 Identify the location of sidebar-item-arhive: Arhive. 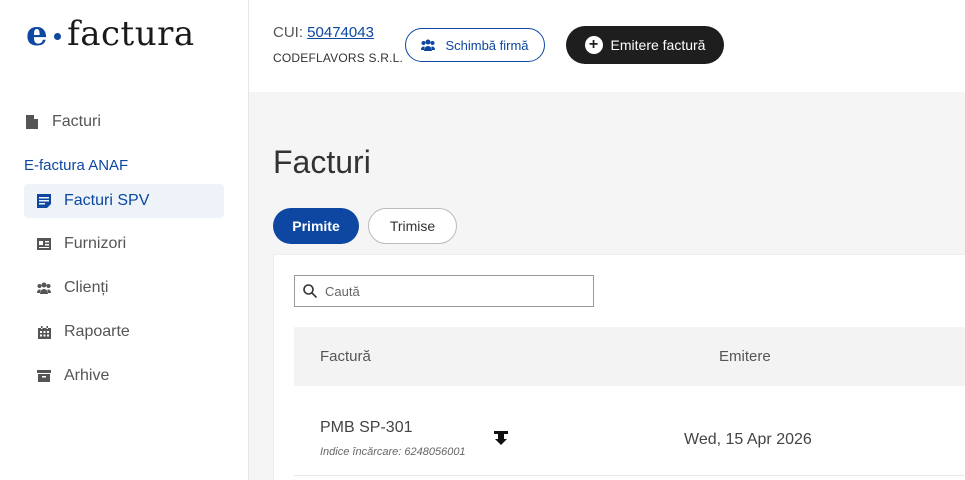
(124, 376).